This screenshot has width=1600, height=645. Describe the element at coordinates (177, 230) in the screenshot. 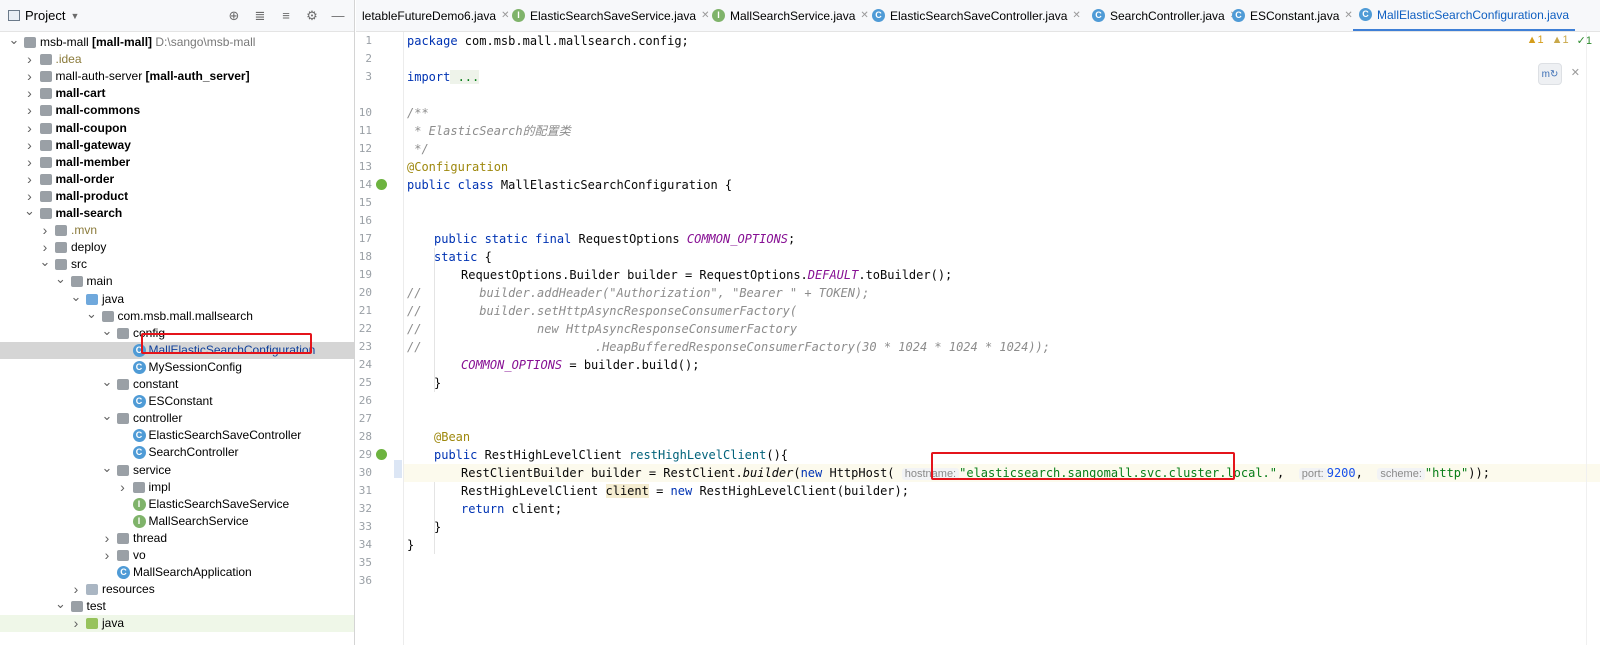

I see `tree-item: › .mvn` at that location.